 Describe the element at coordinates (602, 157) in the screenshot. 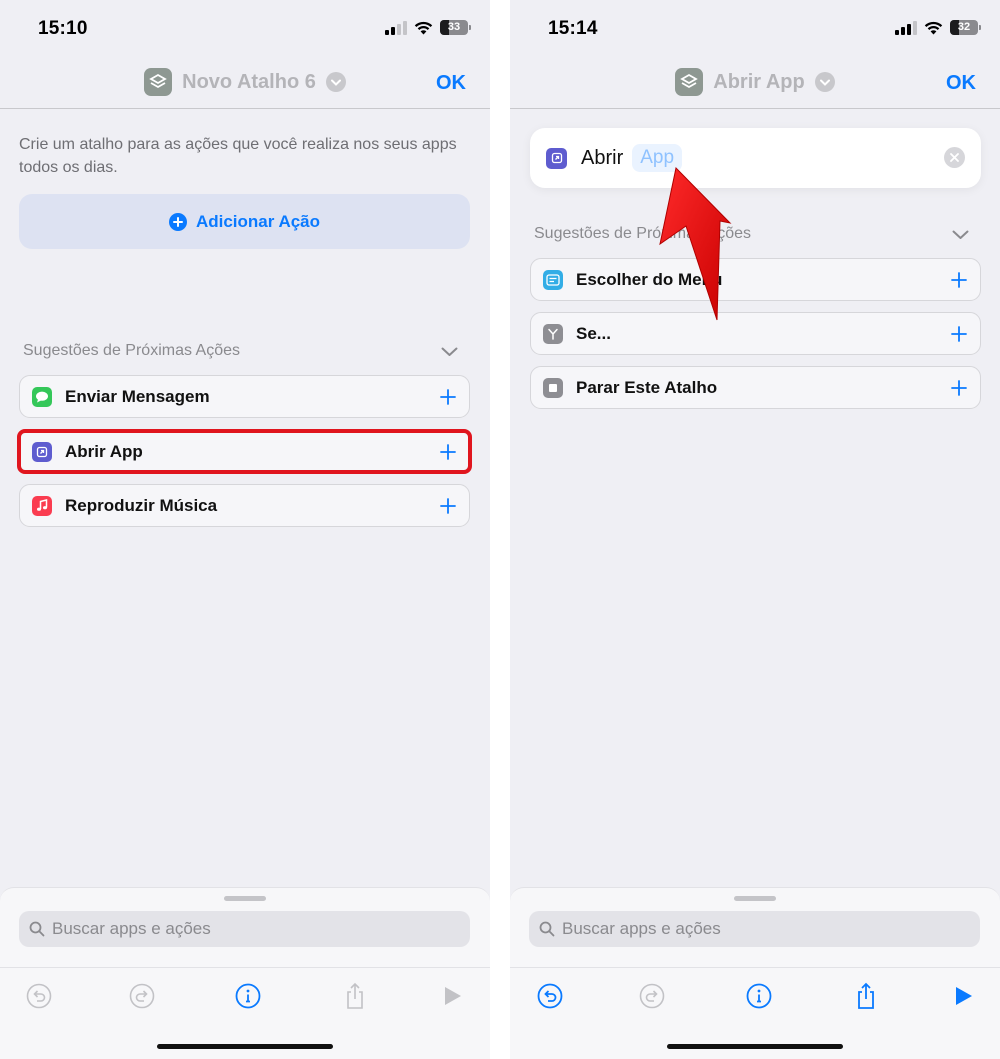

I see `action-verb: Abrir` at that location.